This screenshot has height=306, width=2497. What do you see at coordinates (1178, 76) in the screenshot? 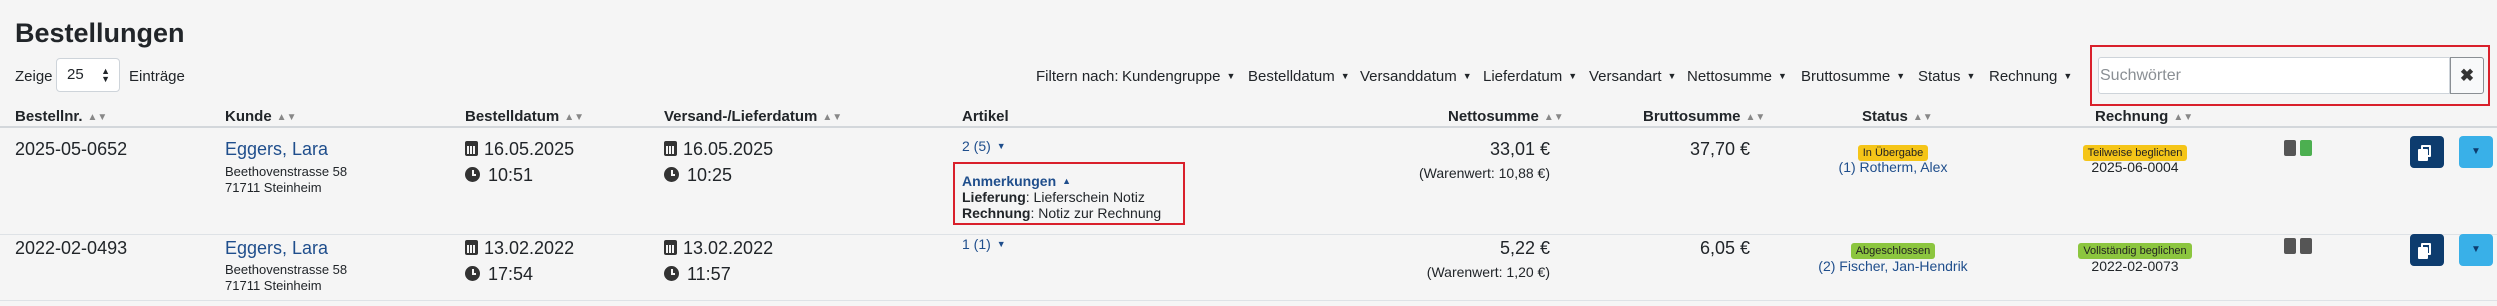
I see `filter-kundengruppe: Kundengruppe ▼` at bounding box center [1178, 76].